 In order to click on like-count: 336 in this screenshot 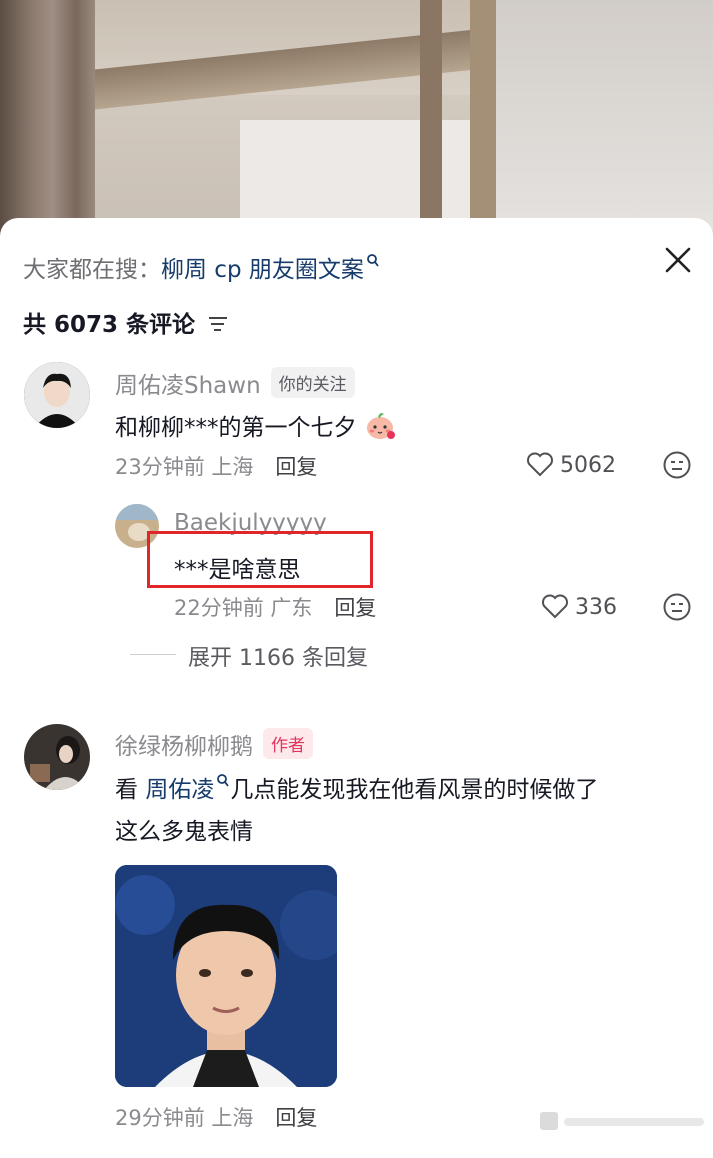, I will do `click(596, 607)`.